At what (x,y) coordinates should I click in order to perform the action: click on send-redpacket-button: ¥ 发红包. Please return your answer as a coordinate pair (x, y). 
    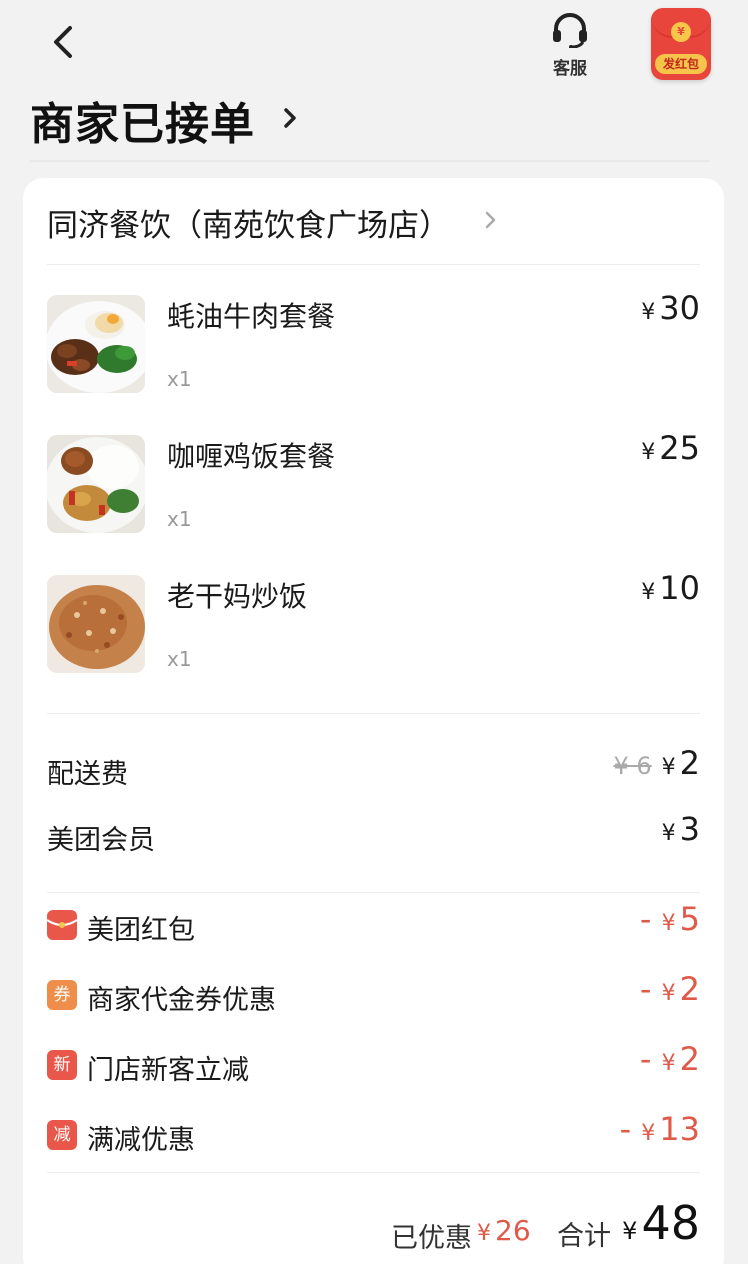
    Looking at the image, I should click on (681, 44).